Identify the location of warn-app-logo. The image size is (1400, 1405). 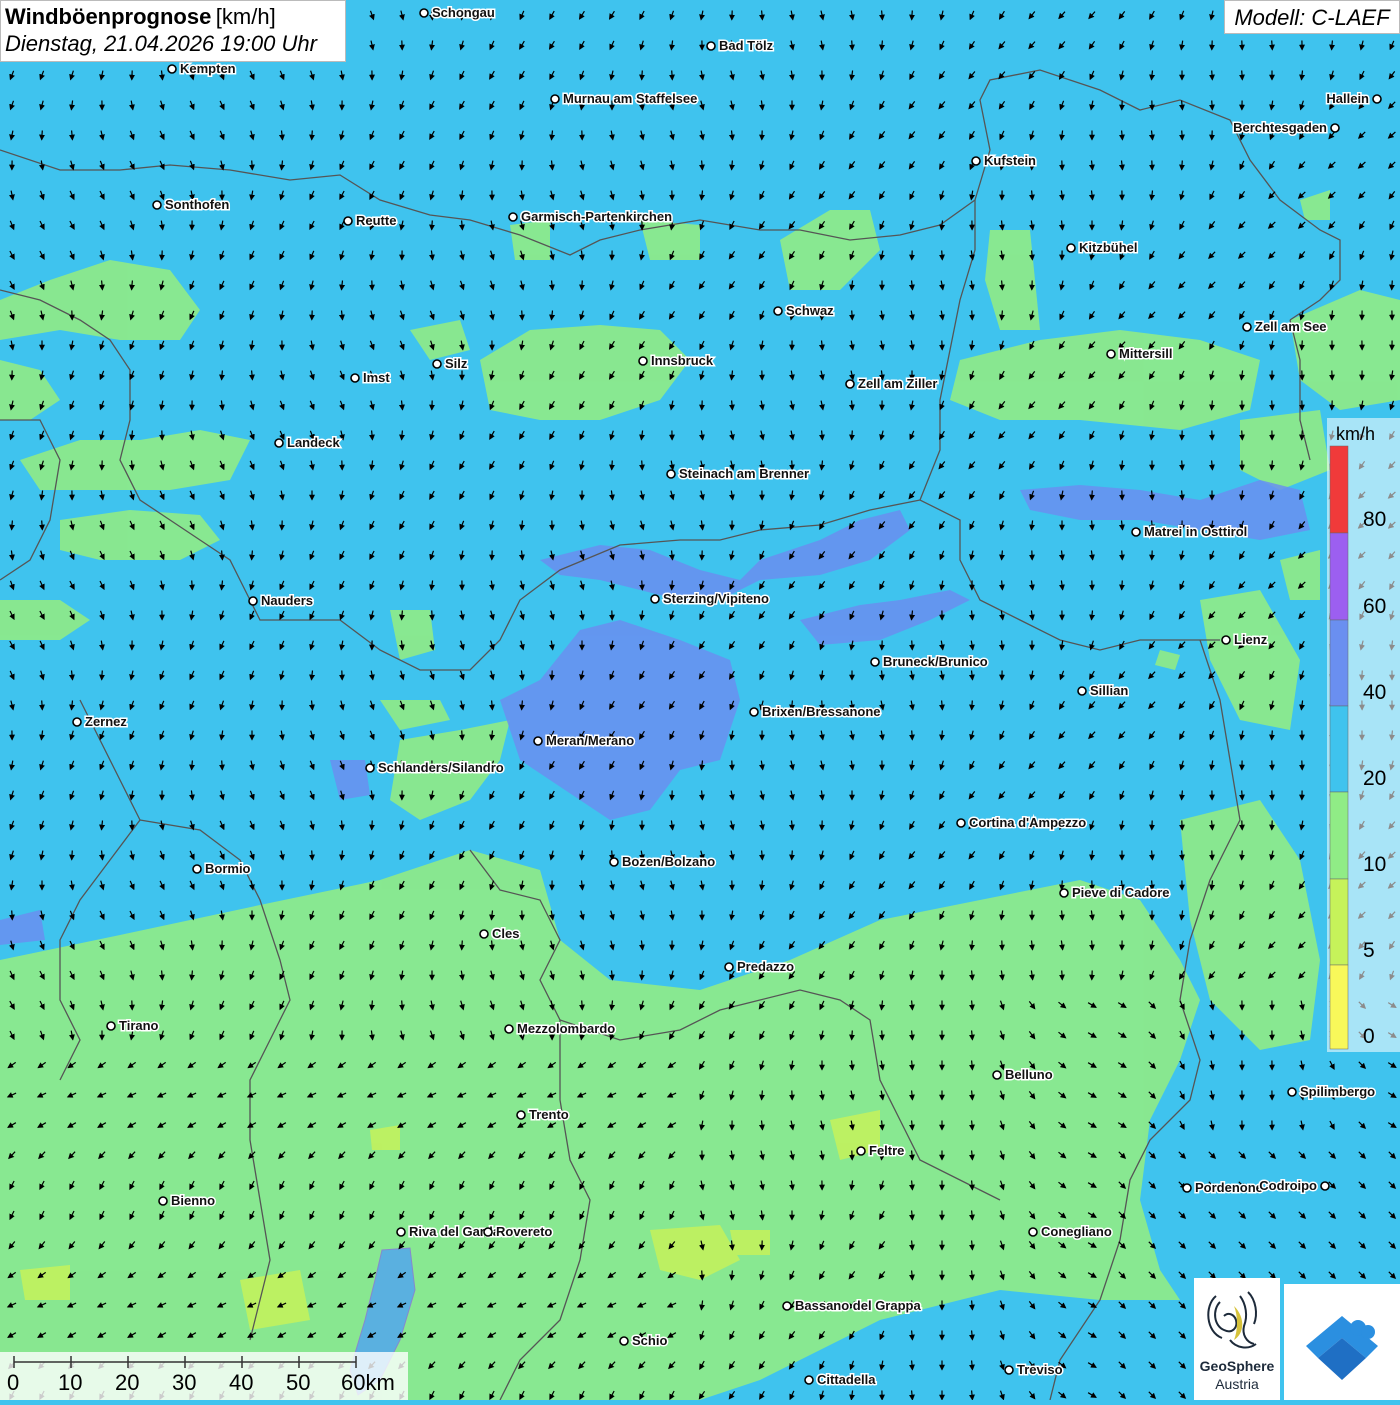
(1342, 1342).